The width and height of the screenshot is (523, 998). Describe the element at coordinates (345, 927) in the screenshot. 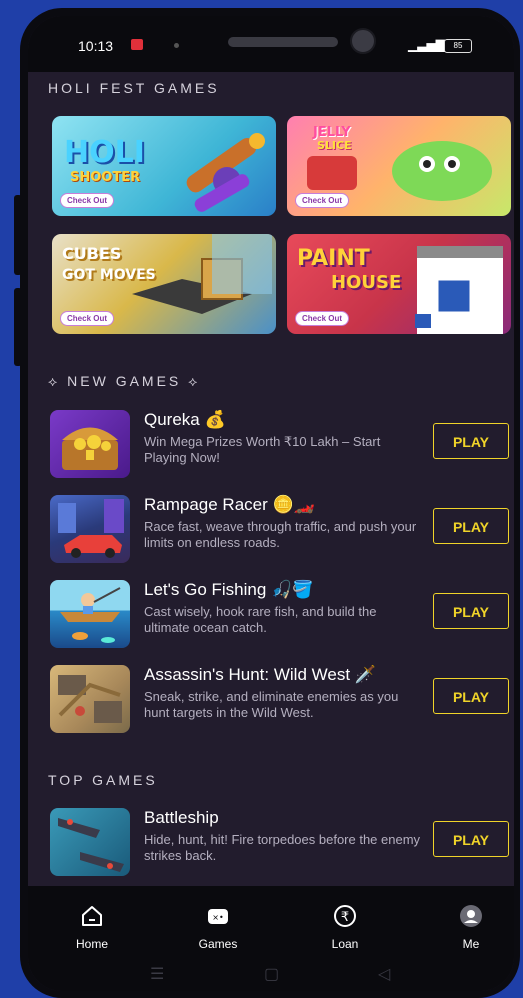

I see `nav-loan: ₹ Loan` at that location.